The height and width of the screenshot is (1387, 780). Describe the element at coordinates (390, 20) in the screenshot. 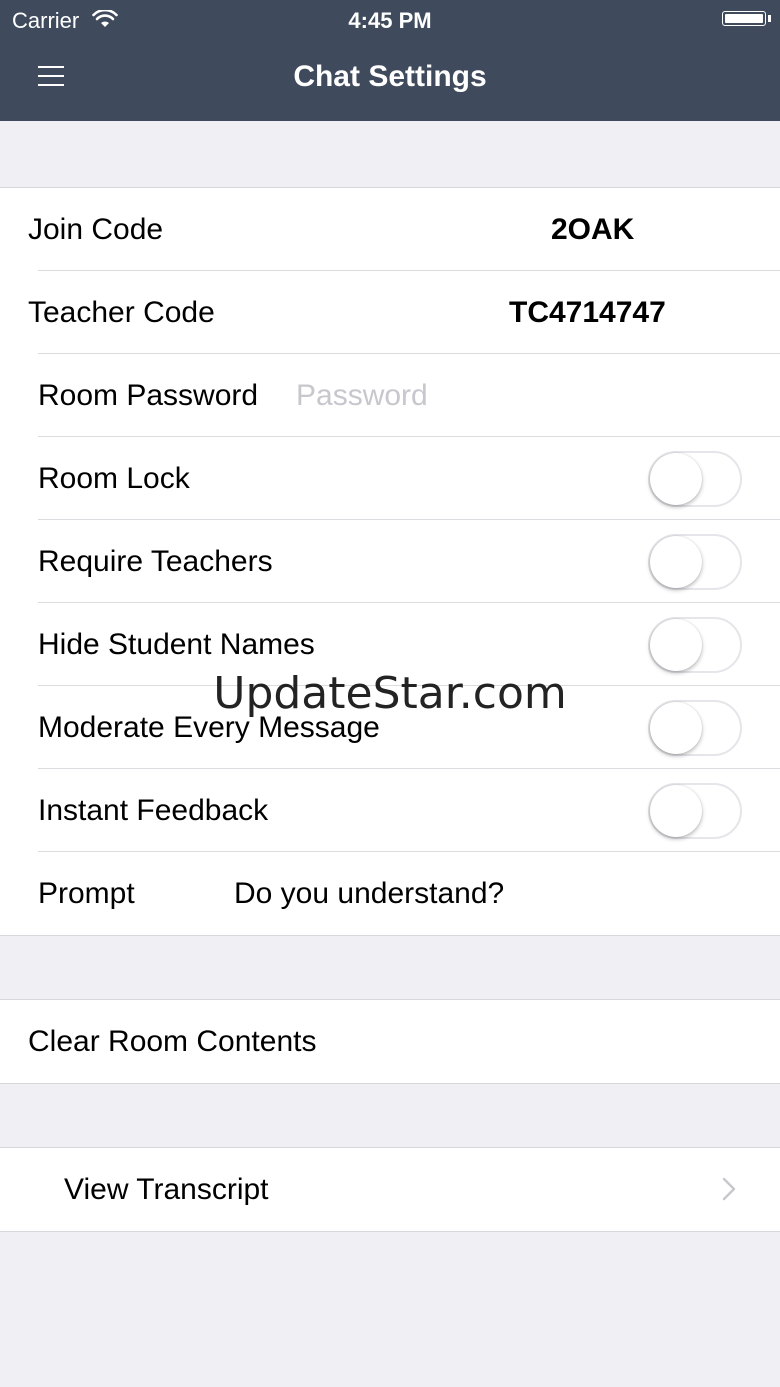

I see `clock: 4:45 PM` at that location.